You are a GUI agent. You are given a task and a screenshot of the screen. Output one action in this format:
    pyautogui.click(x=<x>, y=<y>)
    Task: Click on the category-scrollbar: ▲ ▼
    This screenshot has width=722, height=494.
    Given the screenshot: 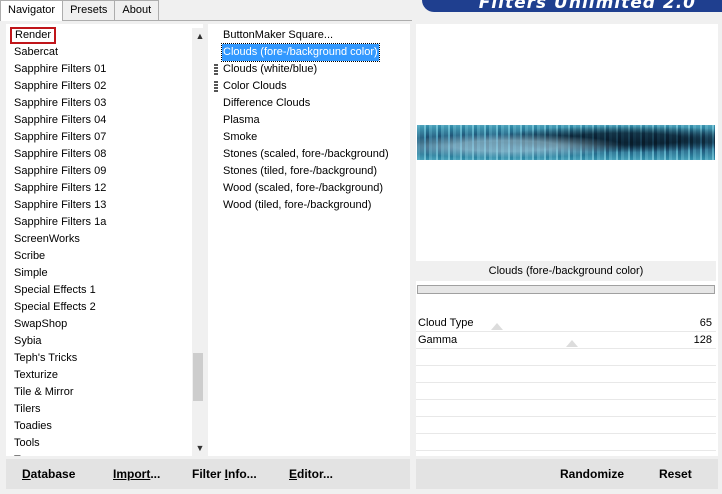 What is the action you would take?
    pyautogui.click(x=197, y=242)
    